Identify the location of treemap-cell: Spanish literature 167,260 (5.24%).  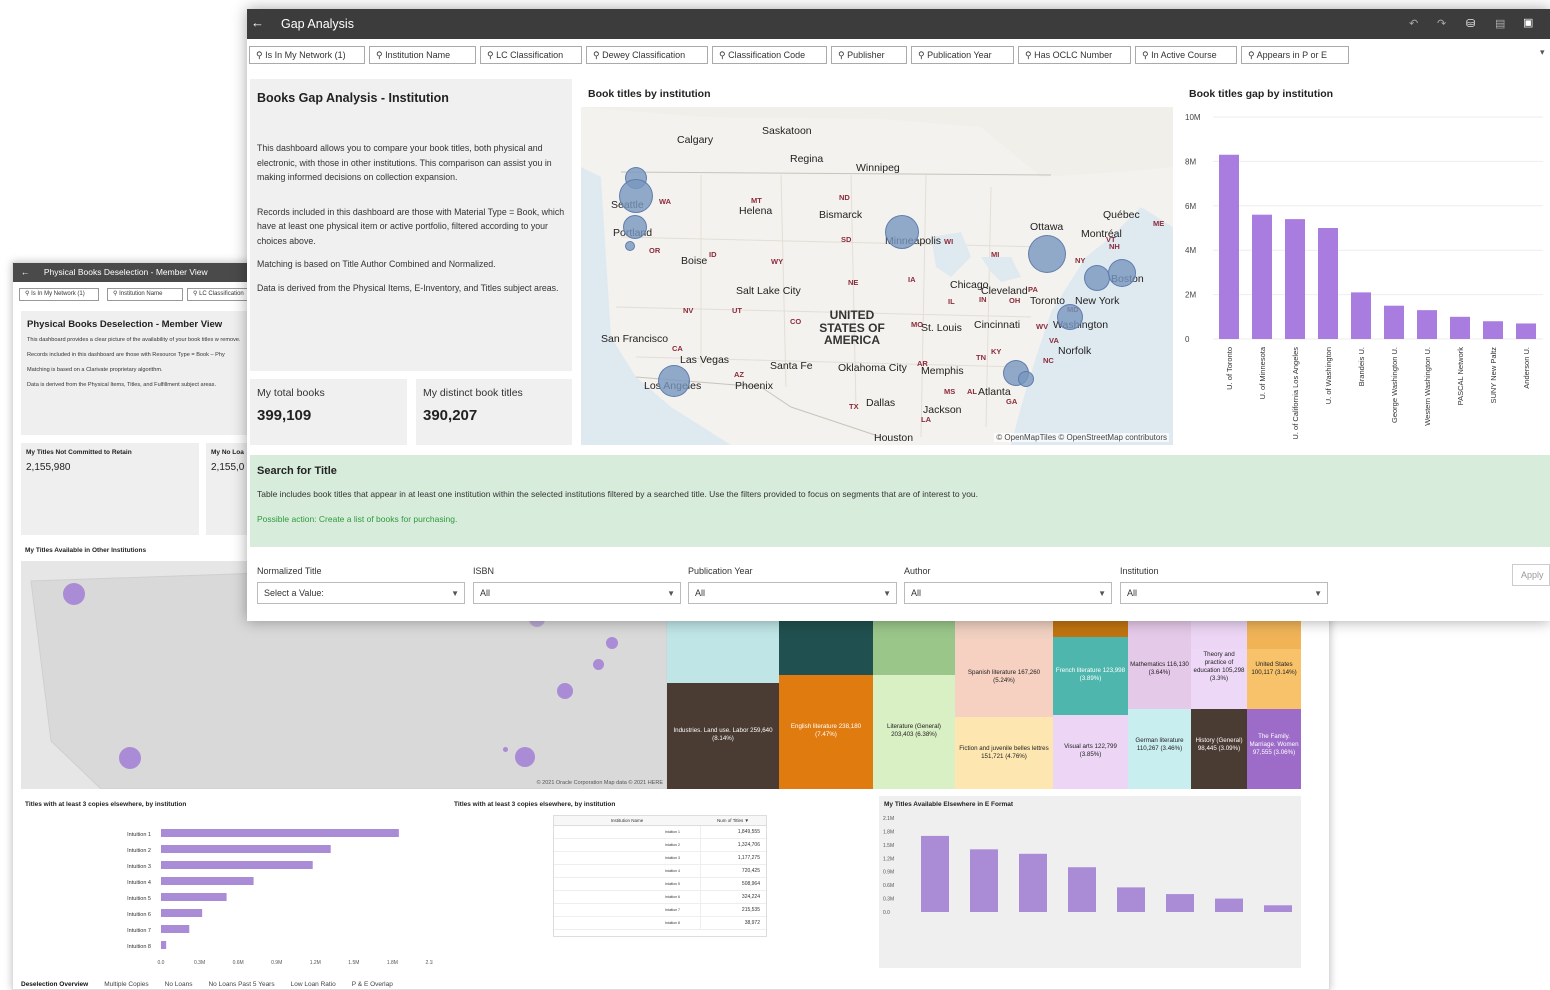
(1004, 678).